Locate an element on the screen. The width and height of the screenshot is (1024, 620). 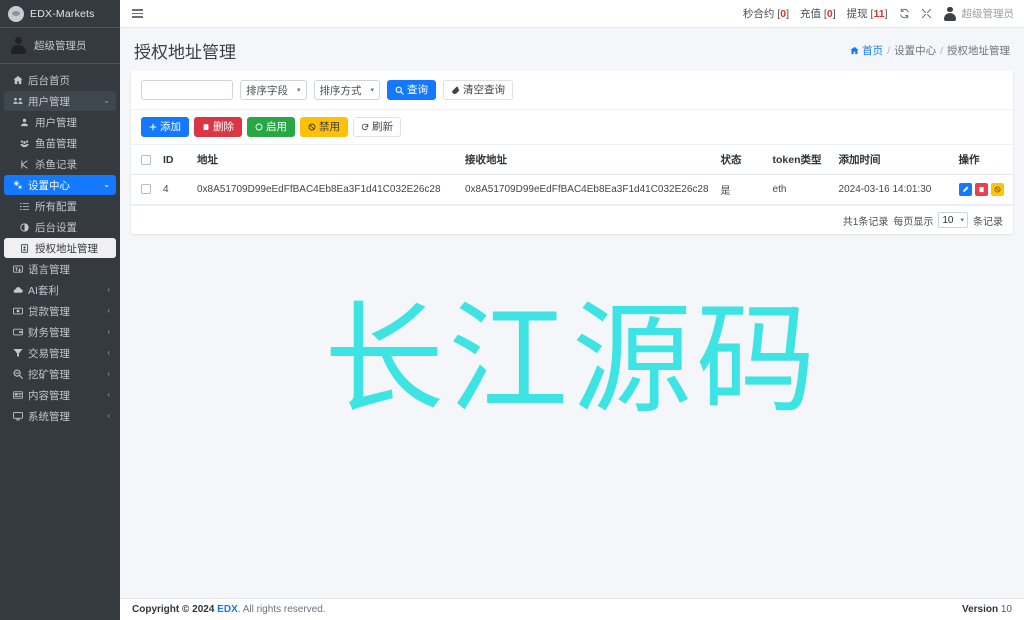
topbar-user: 超级管理员 is located at coordinates (978, 13).